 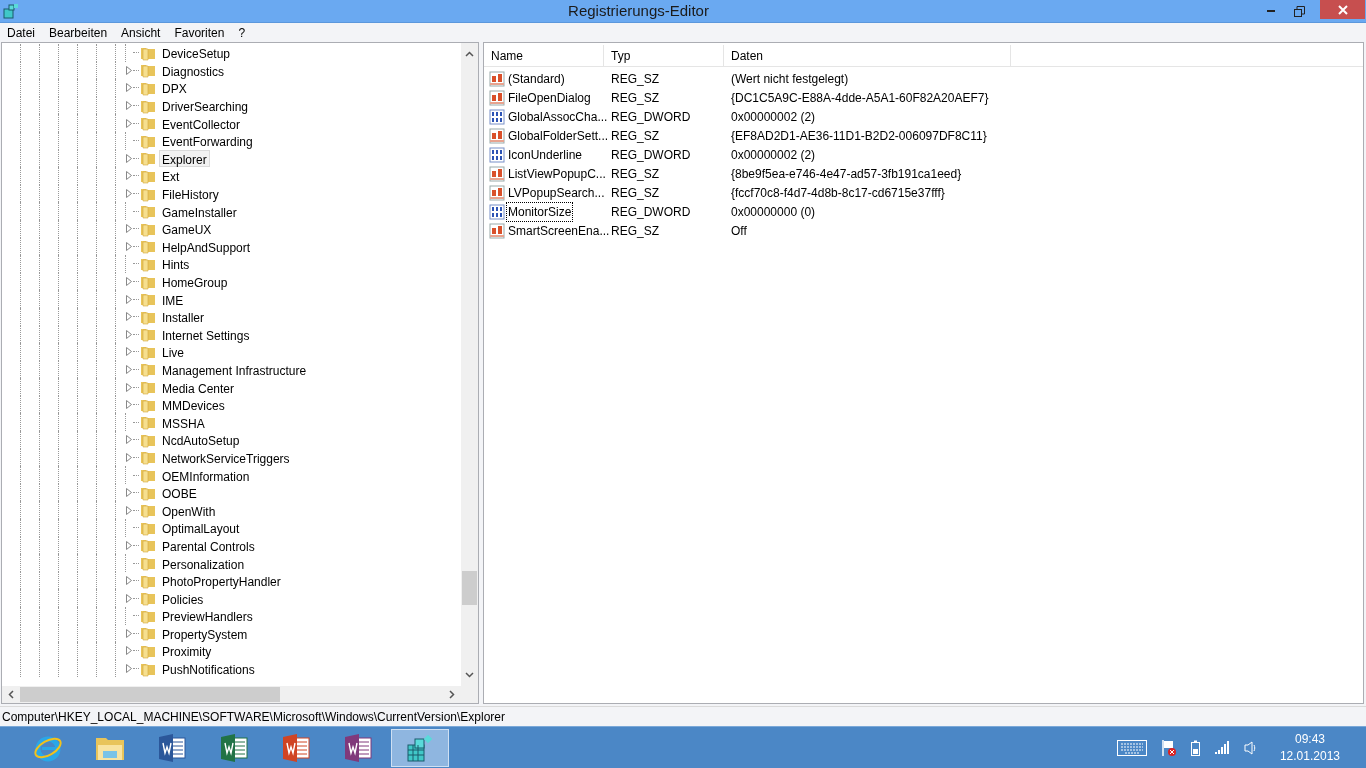 What do you see at coordinates (206, 334) in the screenshot?
I see `tree-item: Internet Settings` at bounding box center [206, 334].